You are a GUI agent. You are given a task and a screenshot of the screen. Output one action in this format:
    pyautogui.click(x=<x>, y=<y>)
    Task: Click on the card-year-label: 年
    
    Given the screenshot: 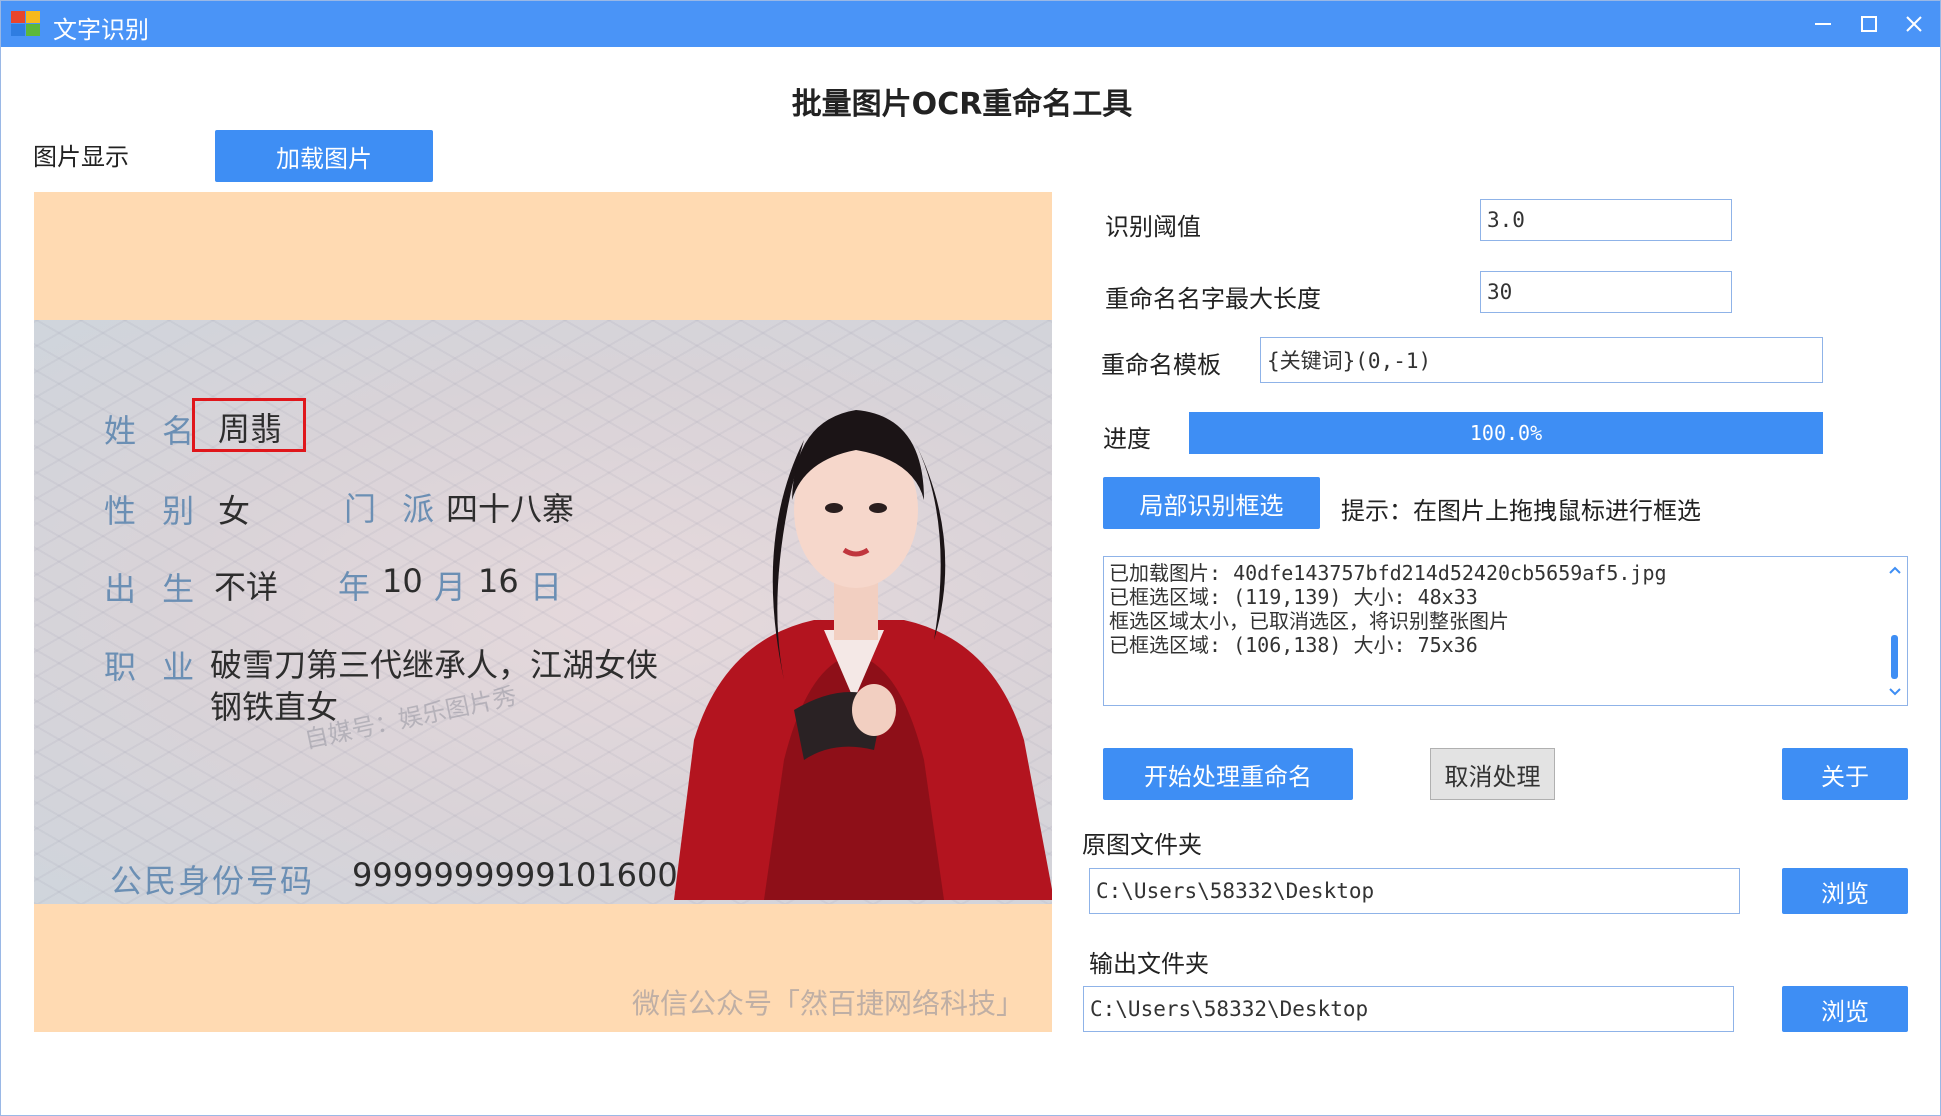 What is the action you would take?
    pyautogui.click(x=358, y=587)
    